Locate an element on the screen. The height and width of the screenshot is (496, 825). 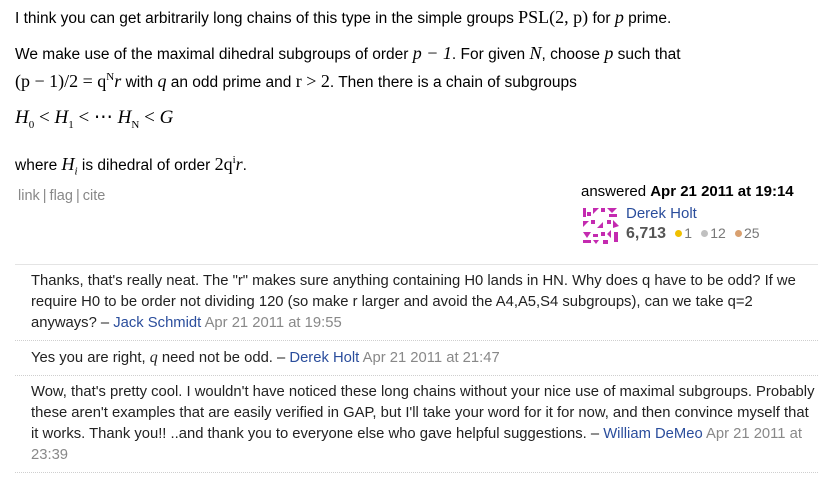
answer-text: an odd prime and is located at coordinates (231, 82).